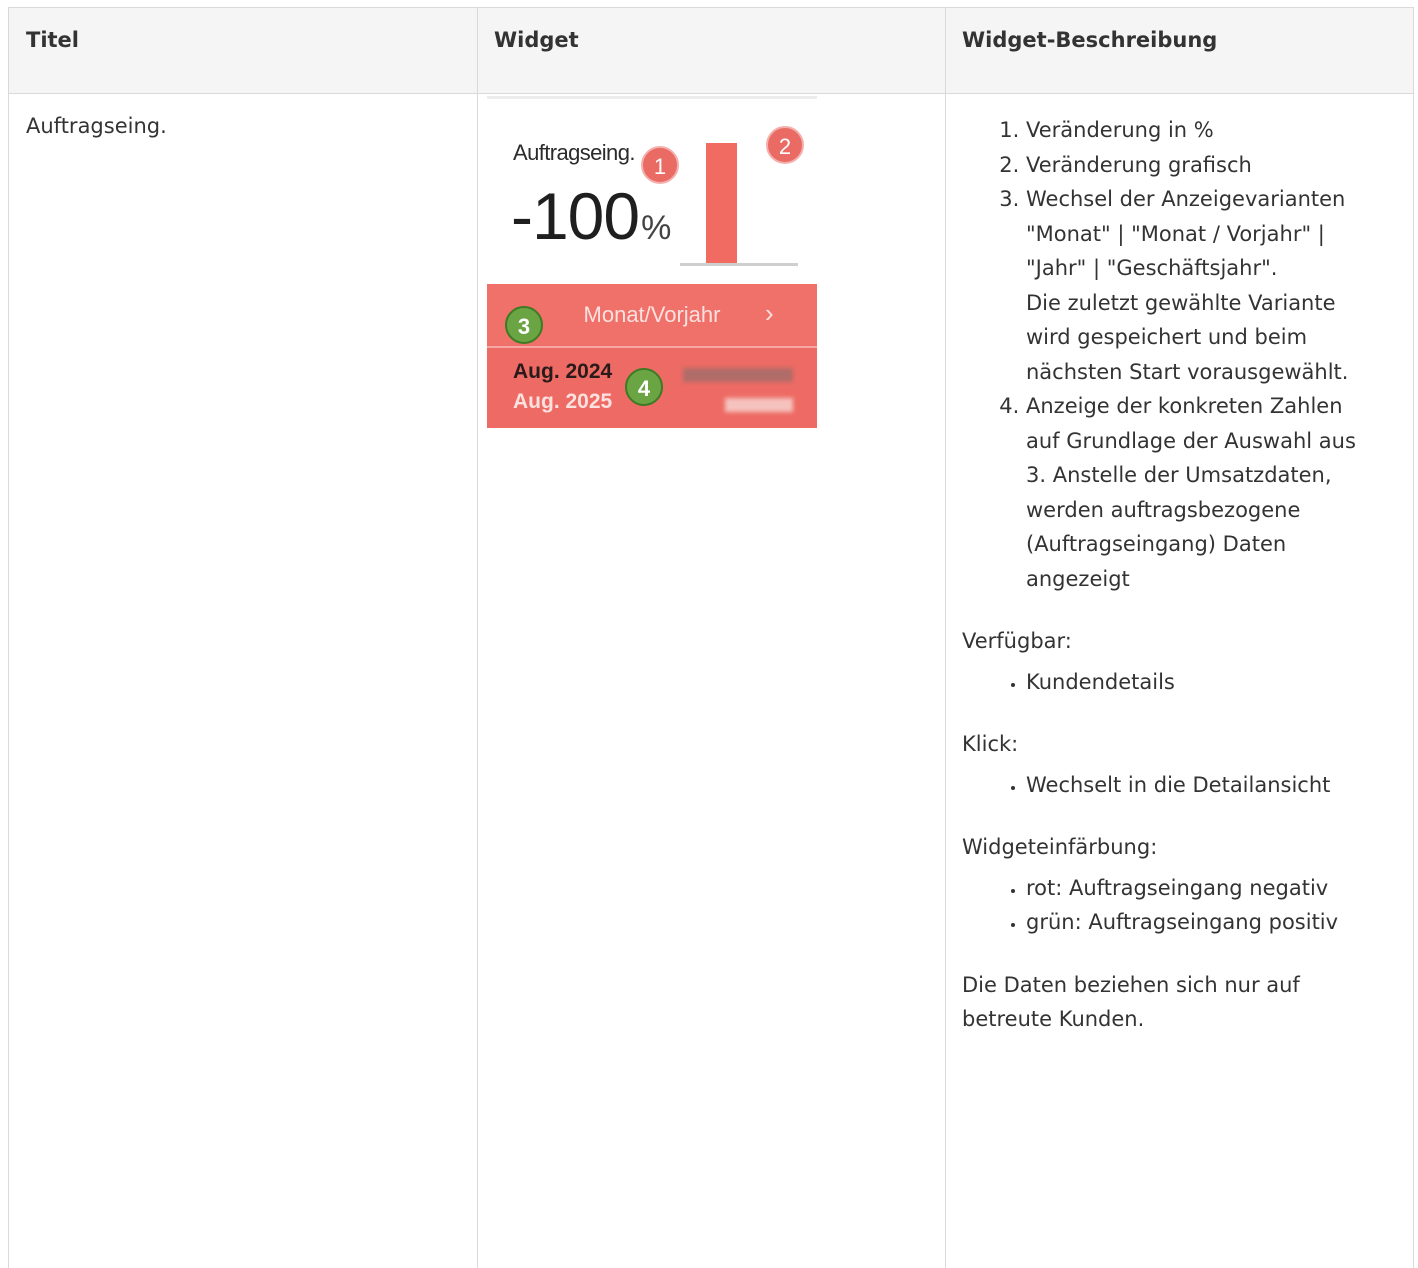  I want to click on percent-unit: %, so click(656, 228).